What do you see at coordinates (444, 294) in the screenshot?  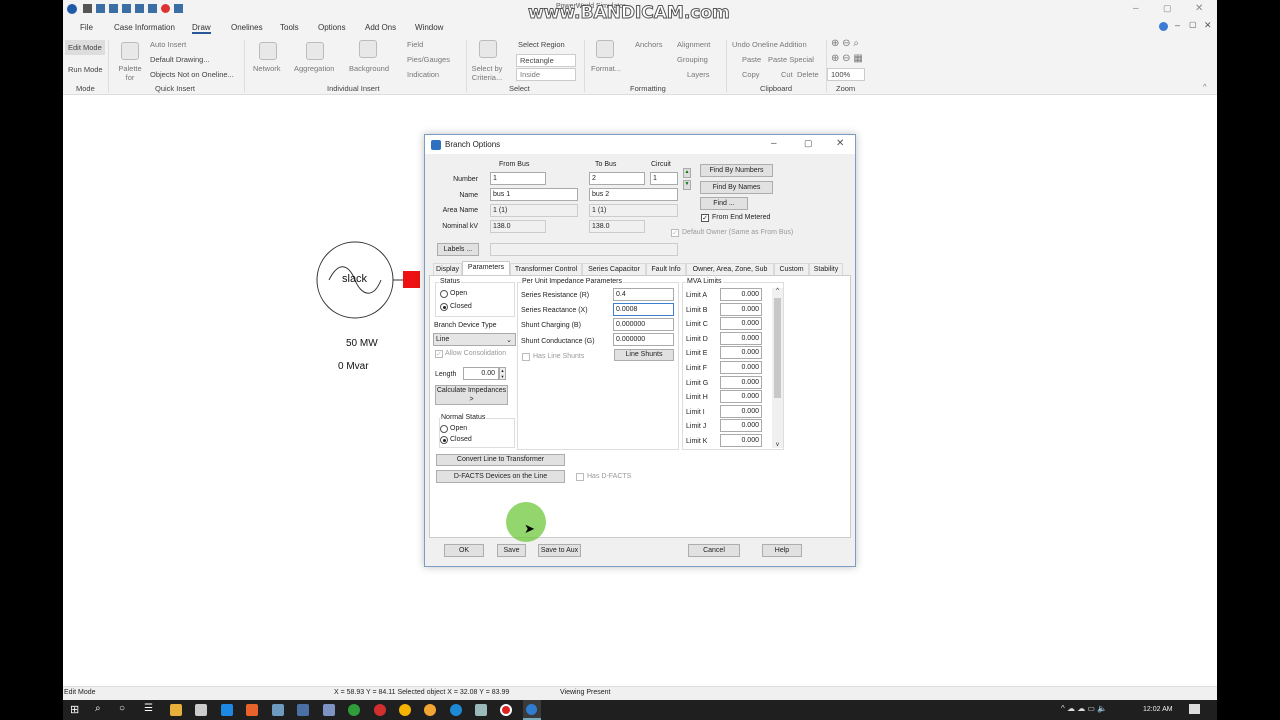 I see `status-open-radio` at bounding box center [444, 294].